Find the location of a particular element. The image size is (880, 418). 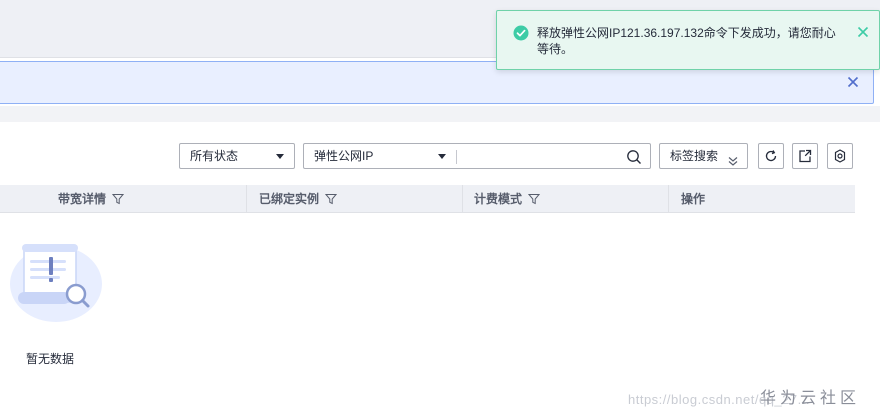

search-box is located at coordinates (553, 156).